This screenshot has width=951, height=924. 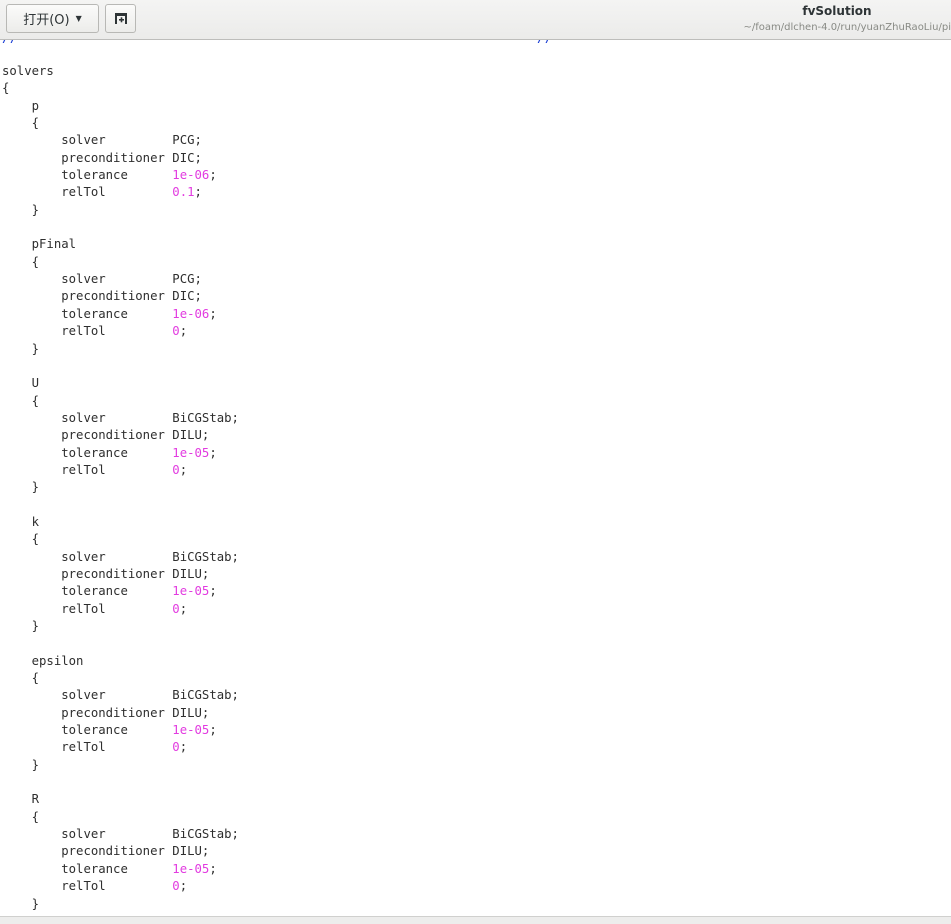 I want to click on line-text: pFinal, so click(x=54, y=244).